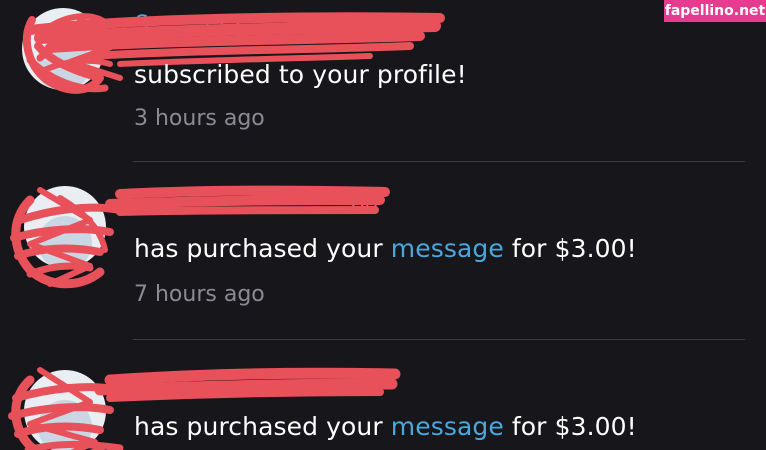 This screenshot has height=450, width=766. What do you see at coordinates (188, 24) in the screenshot?
I see `username-link: S… …173` at bounding box center [188, 24].